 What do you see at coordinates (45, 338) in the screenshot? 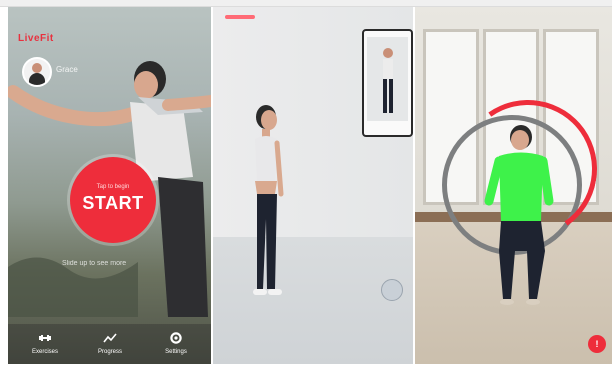
I see `dumbbell-icon` at bounding box center [45, 338].